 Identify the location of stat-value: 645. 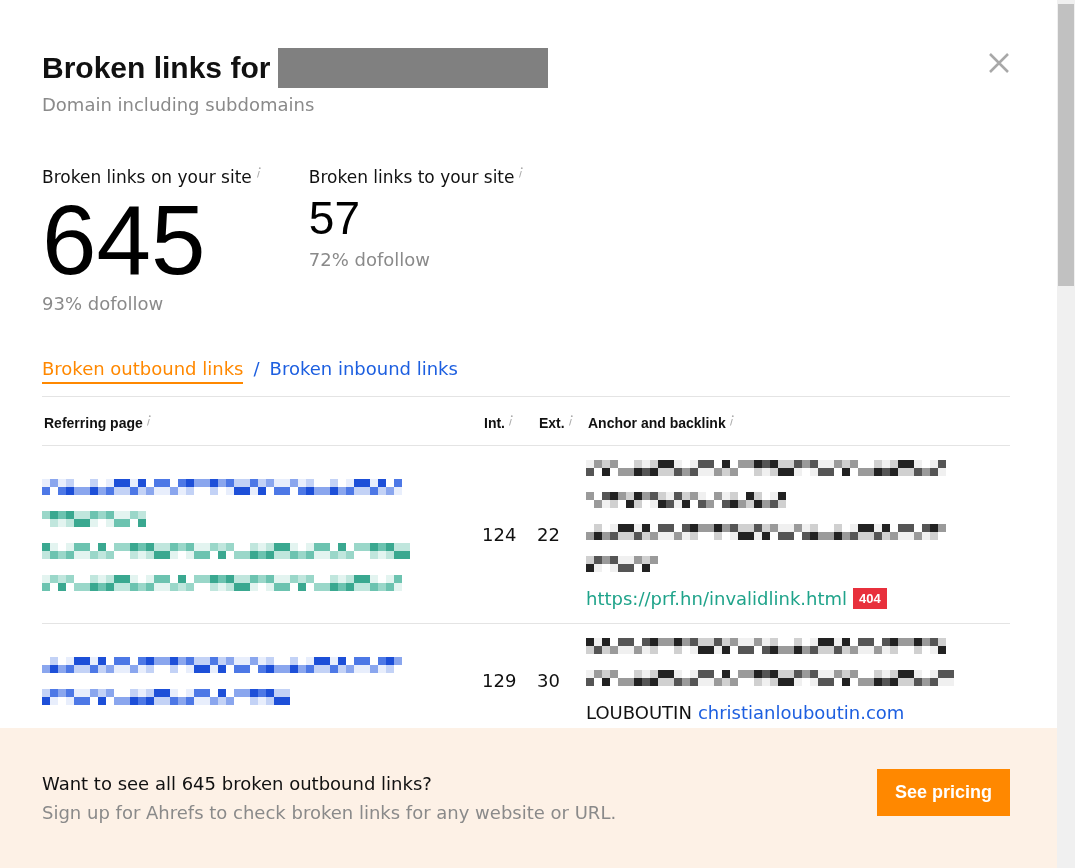
(124, 240).